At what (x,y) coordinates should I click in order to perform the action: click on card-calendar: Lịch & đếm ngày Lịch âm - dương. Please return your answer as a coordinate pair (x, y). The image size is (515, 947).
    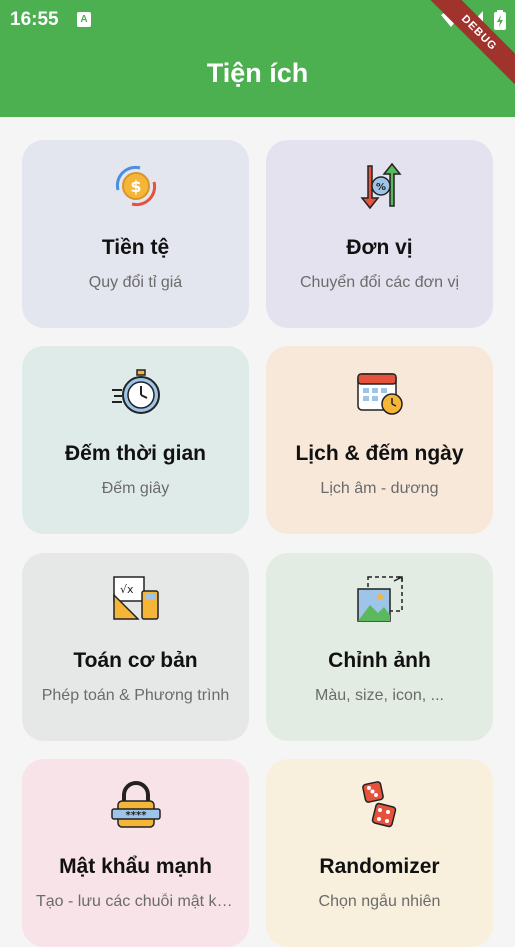
    Looking at the image, I should click on (379, 440).